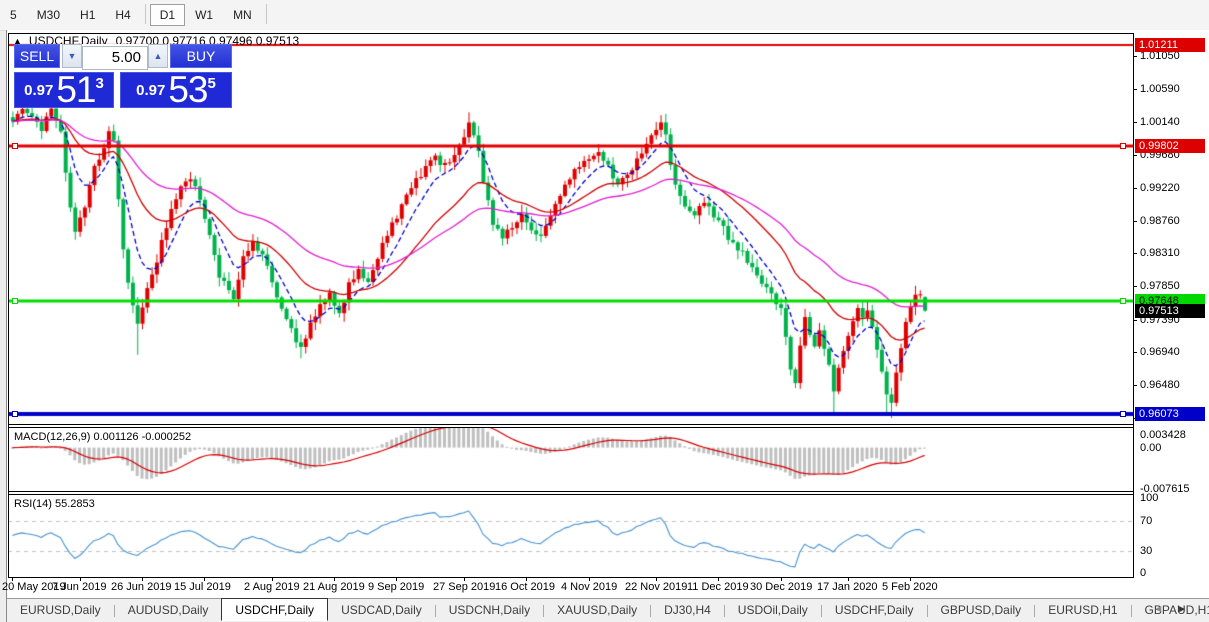  I want to click on date-axis-label: 9 Sep 2019, so click(396, 587).